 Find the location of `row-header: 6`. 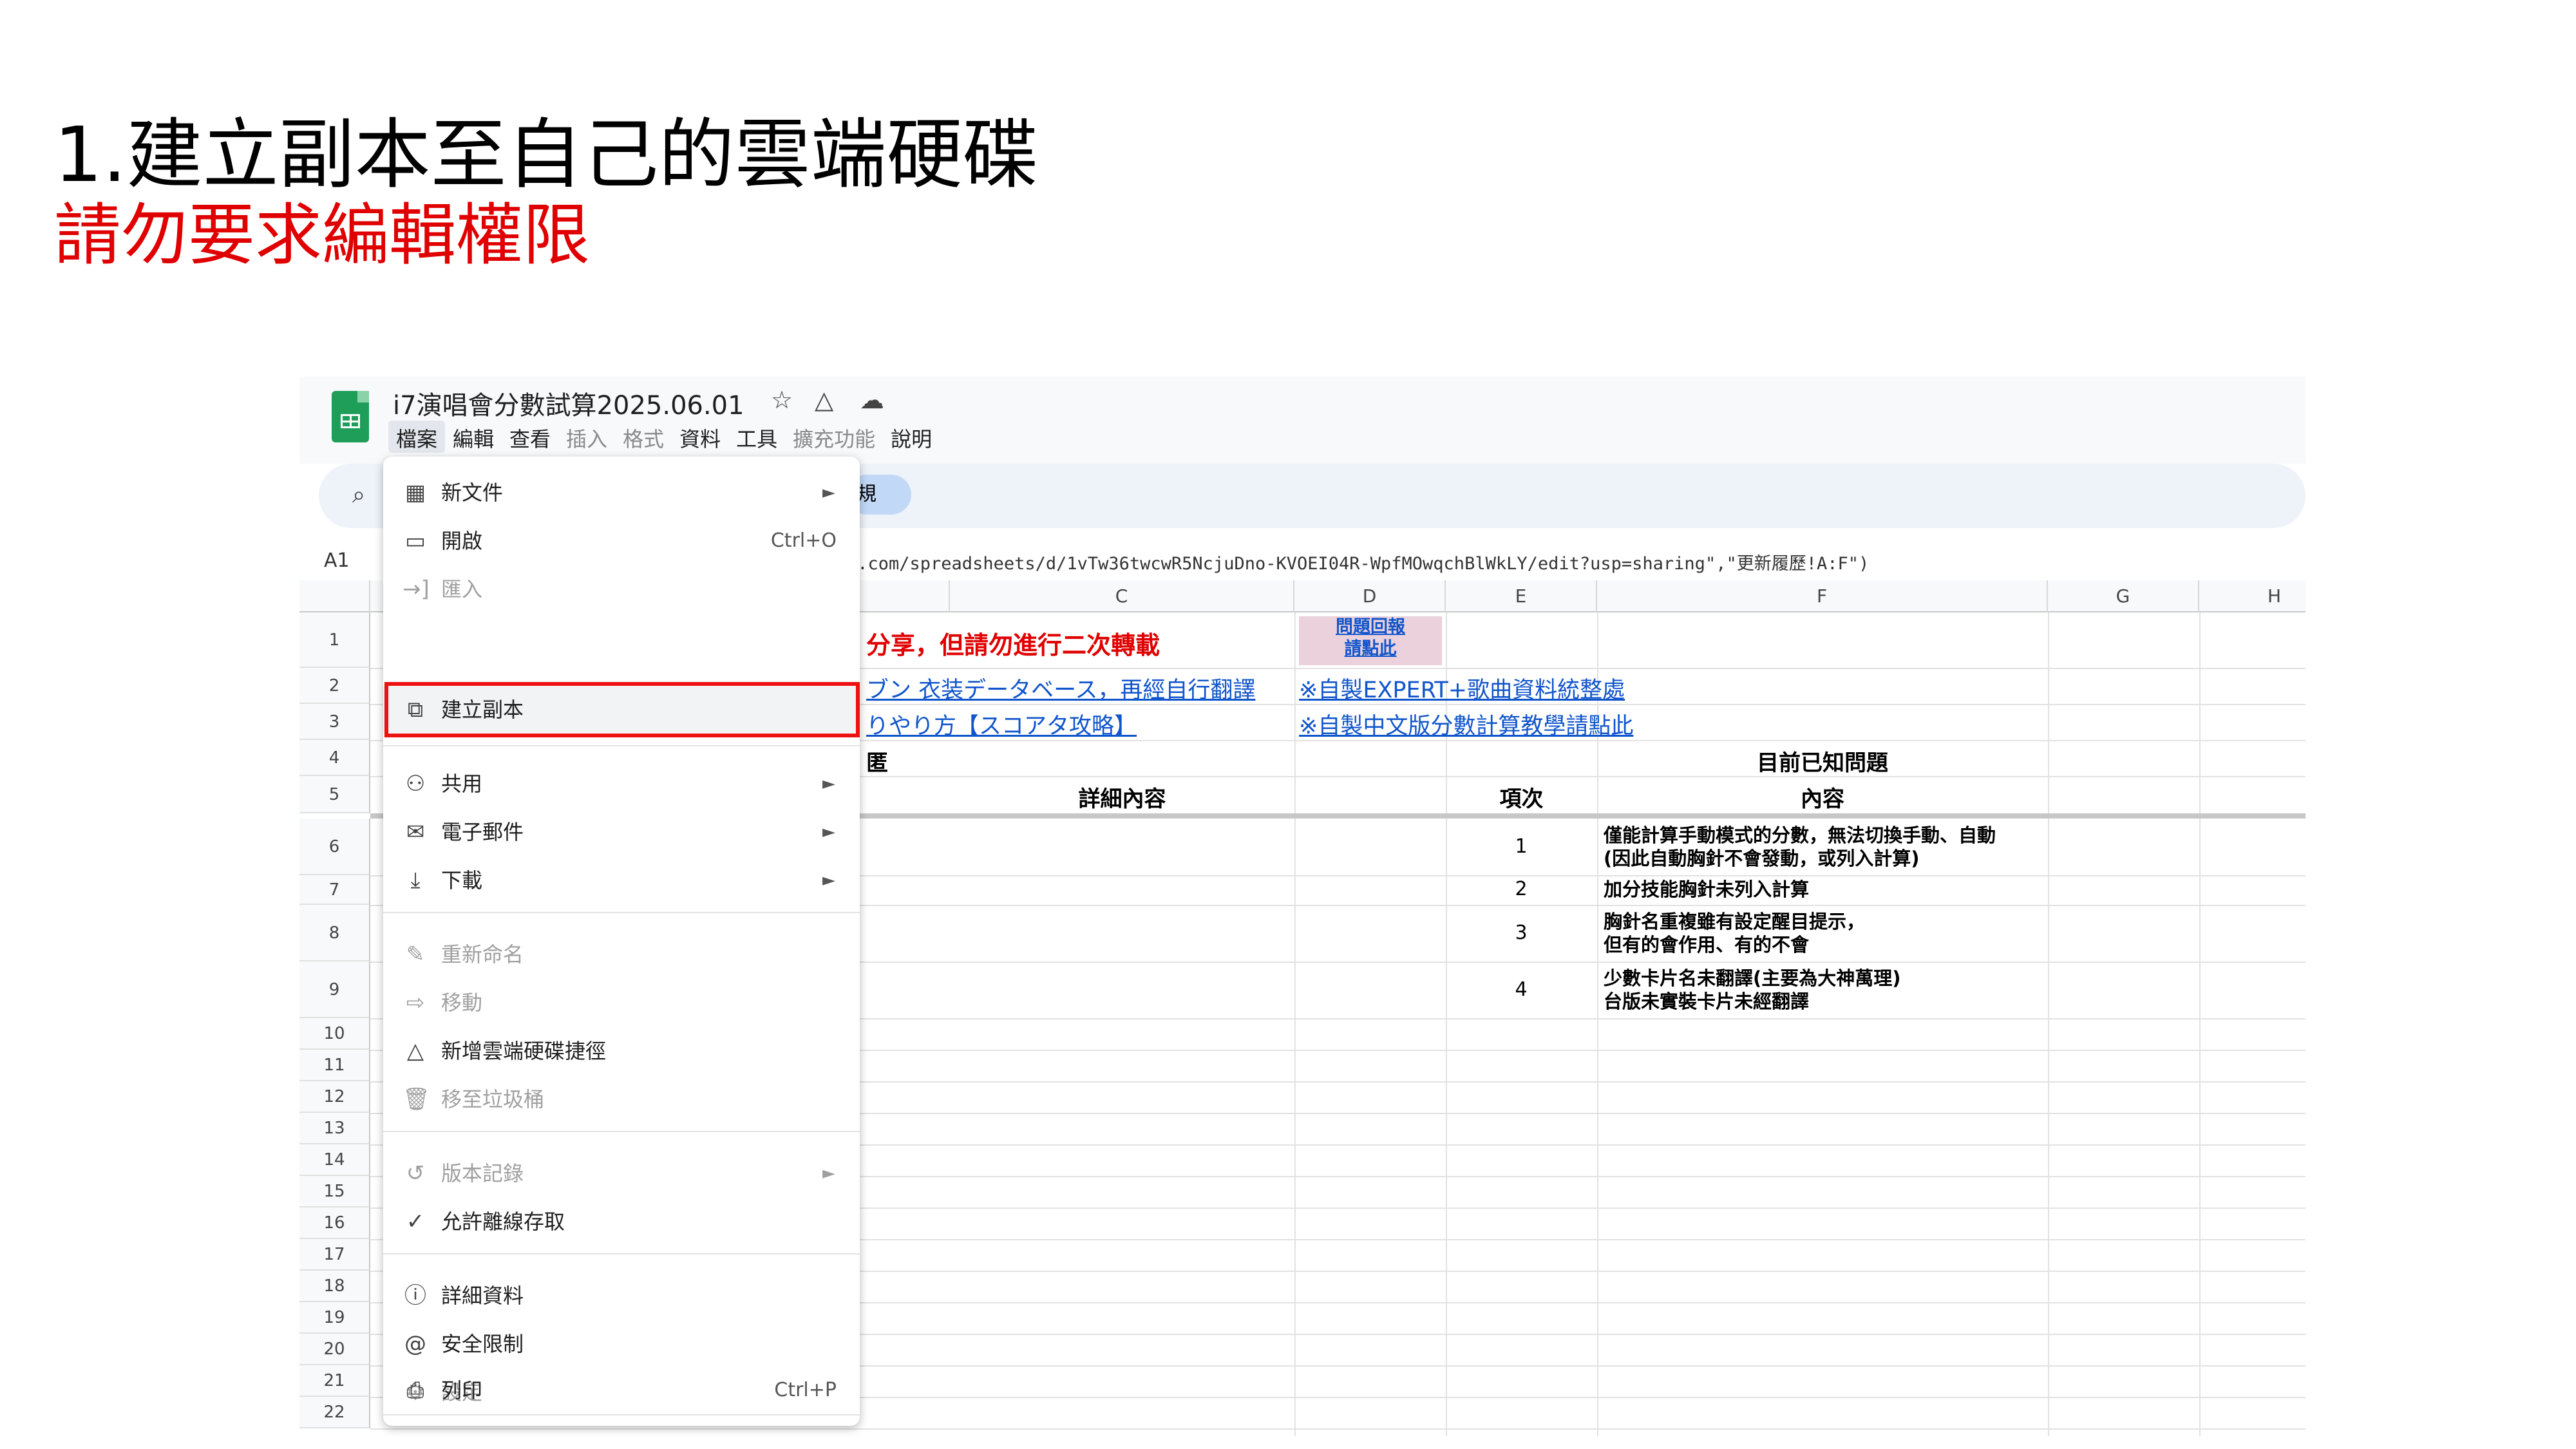

row-header: 6 is located at coordinates (334, 847).